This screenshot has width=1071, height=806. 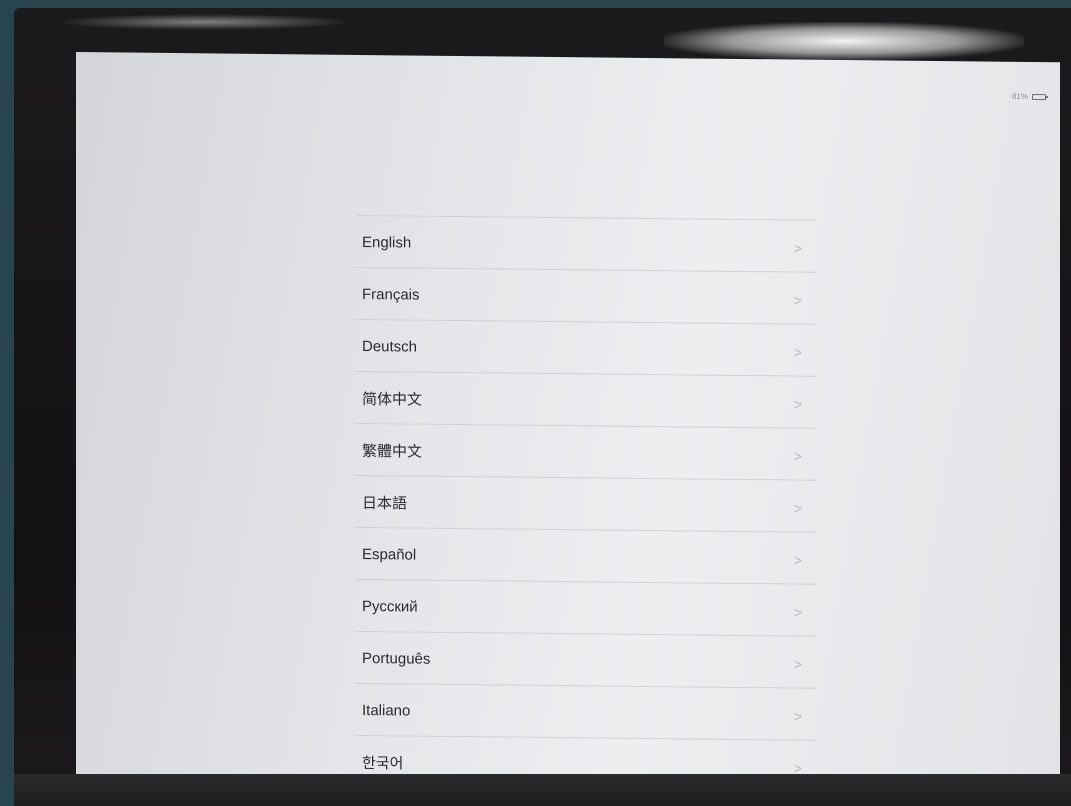 I want to click on language-label: Italiano, so click(x=386, y=710).